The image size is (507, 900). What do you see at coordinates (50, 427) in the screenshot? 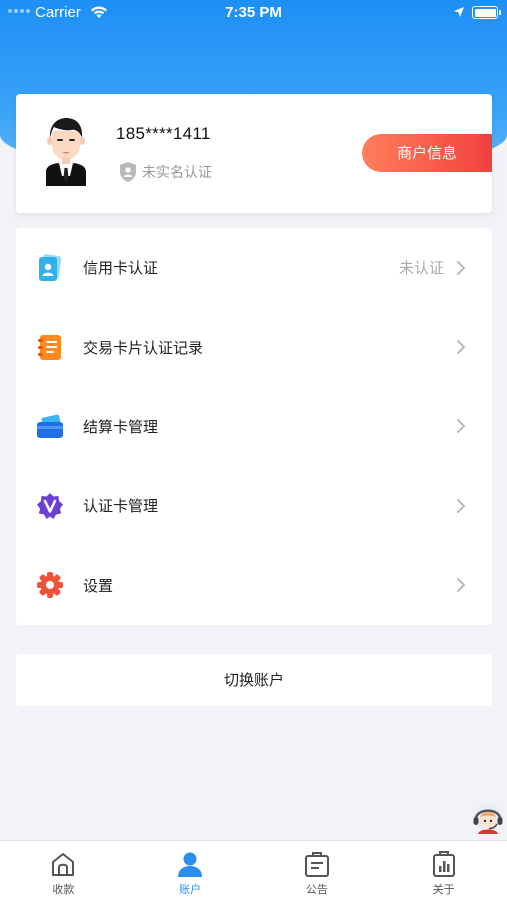
I see `wallet-card-icon` at bounding box center [50, 427].